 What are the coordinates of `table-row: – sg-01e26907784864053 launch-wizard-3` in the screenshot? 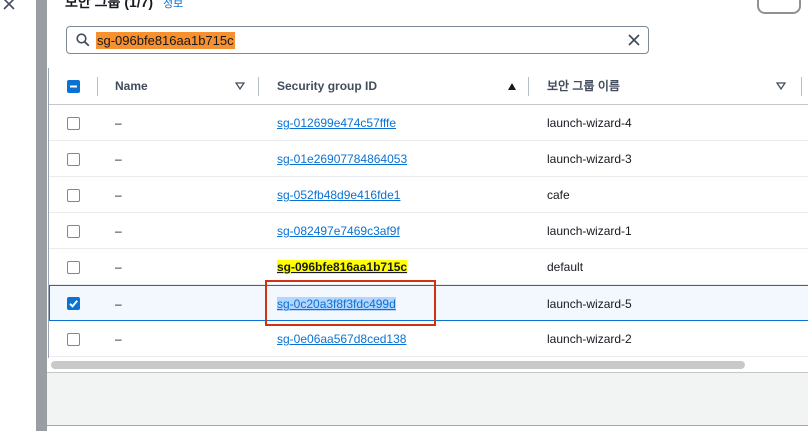 It's located at (428, 159).